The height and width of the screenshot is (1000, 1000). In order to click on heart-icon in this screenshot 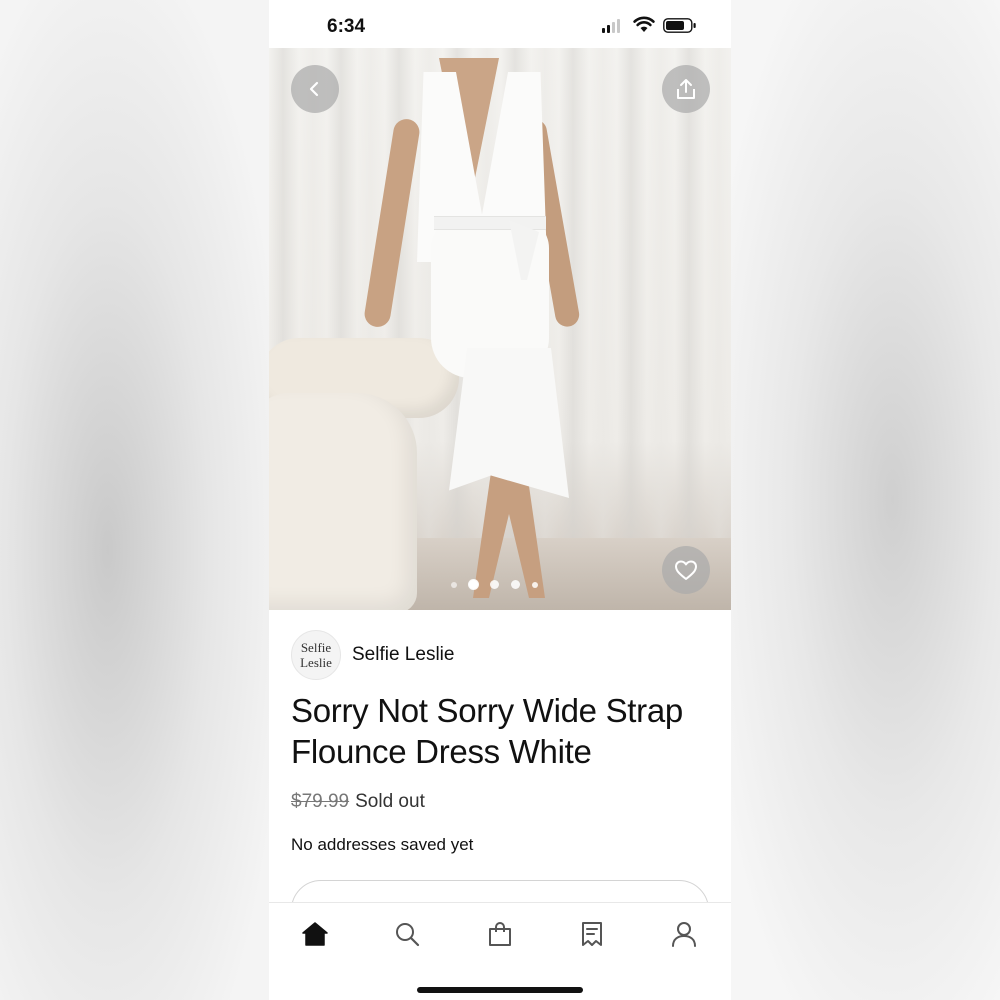, I will do `click(686, 570)`.